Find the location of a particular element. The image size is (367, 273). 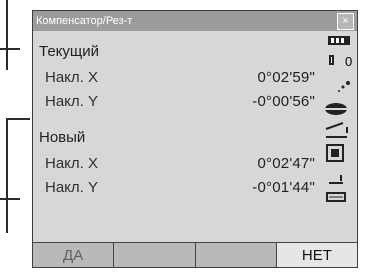

new-tilt-y-label: Накл. Y is located at coordinates (71, 187).